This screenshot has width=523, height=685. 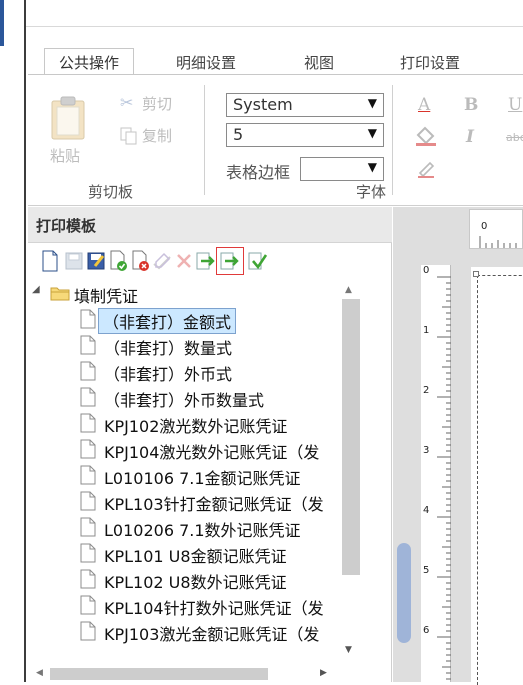 What do you see at coordinates (514, 137) in the screenshot?
I see `strikethrough-button: abc` at bounding box center [514, 137].